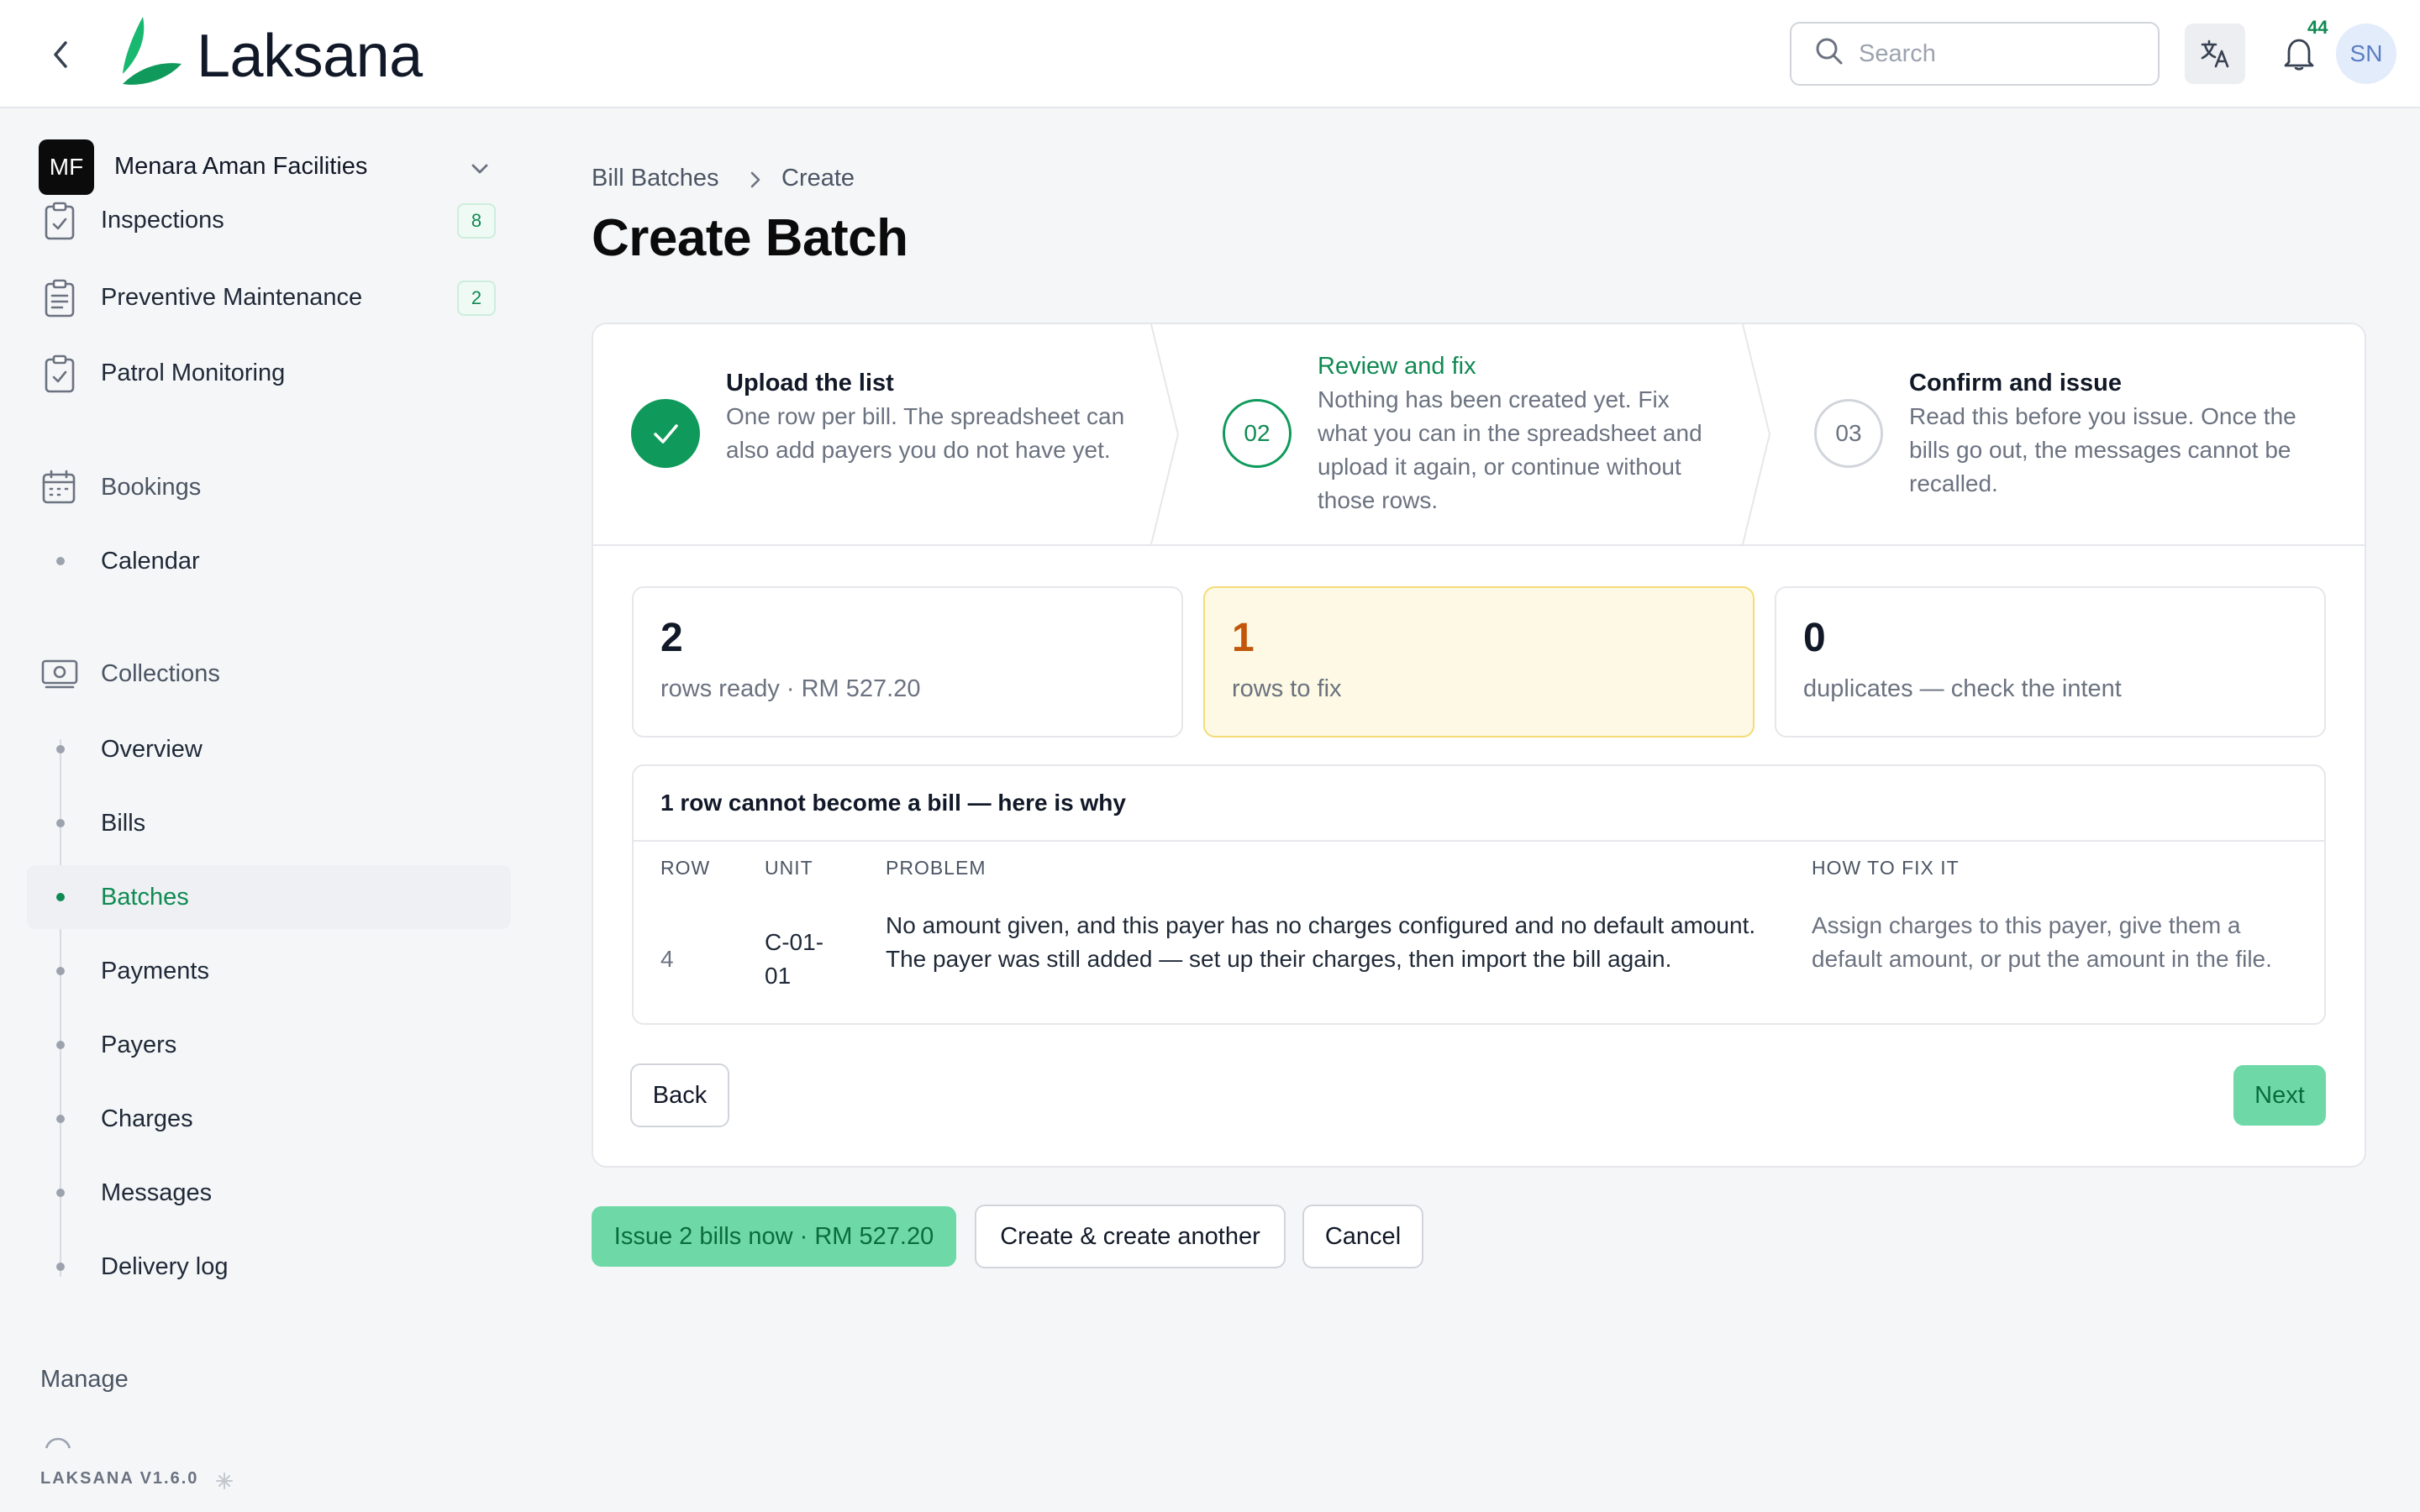  Describe the element at coordinates (1829, 54) in the screenshot. I see `search-icon` at that location.